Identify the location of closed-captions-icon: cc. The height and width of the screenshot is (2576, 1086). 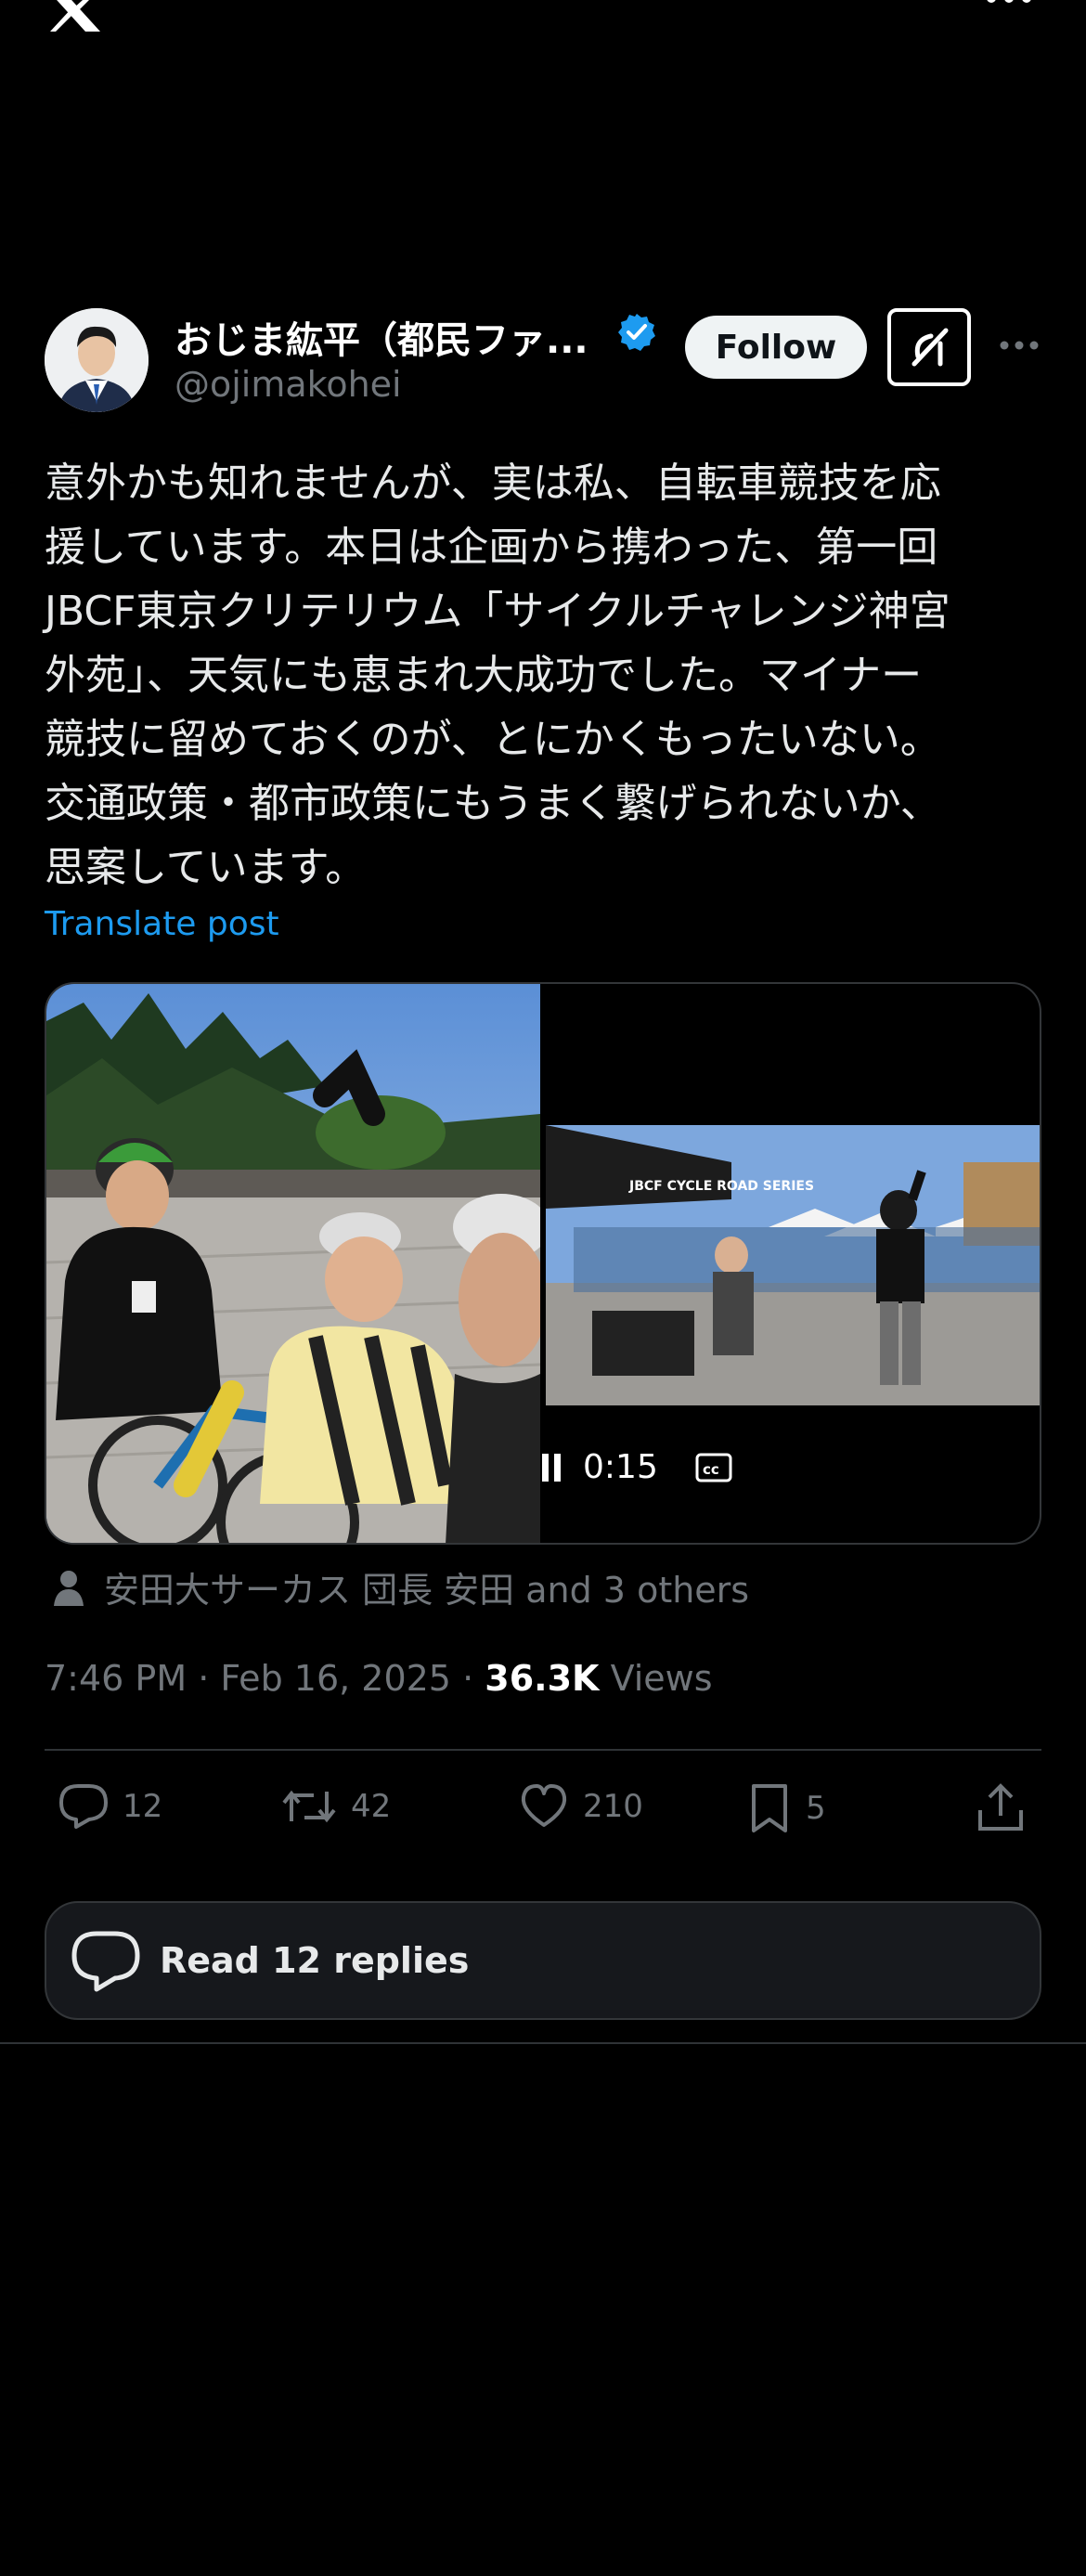
(714, 1467).